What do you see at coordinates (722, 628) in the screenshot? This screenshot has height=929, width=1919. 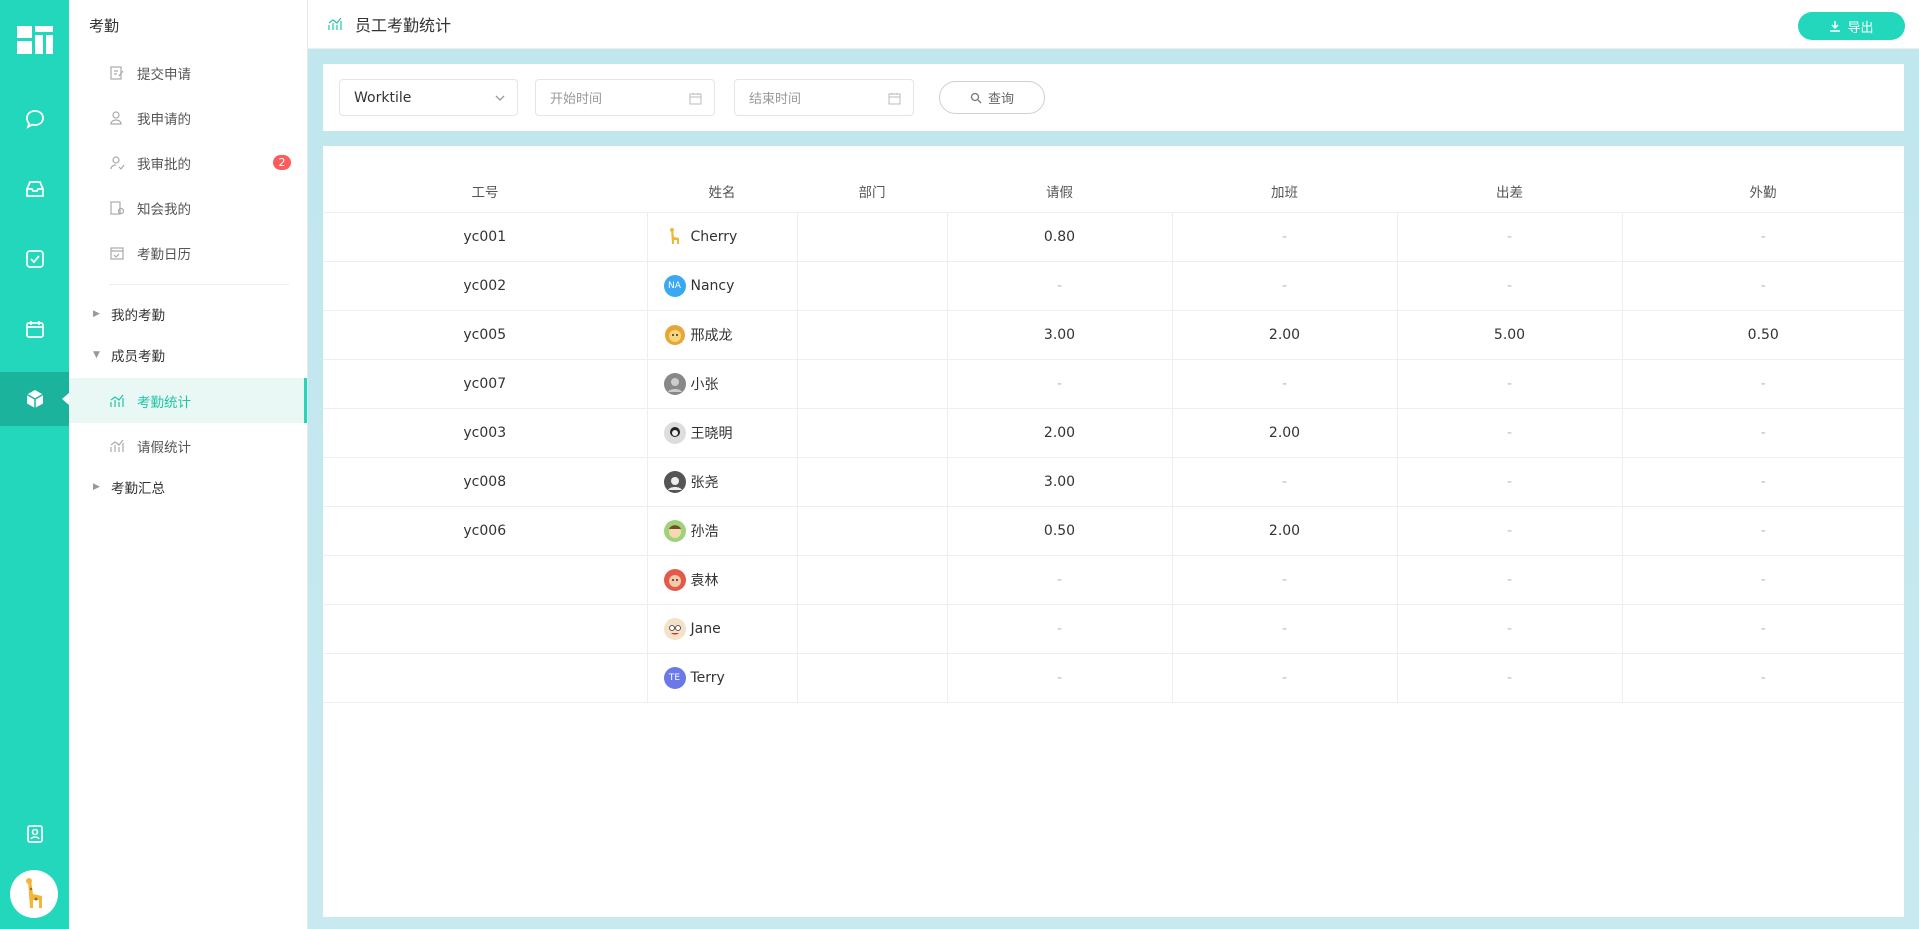 I see `name-with-avatar: Jane` at bounding box center [722, 628].